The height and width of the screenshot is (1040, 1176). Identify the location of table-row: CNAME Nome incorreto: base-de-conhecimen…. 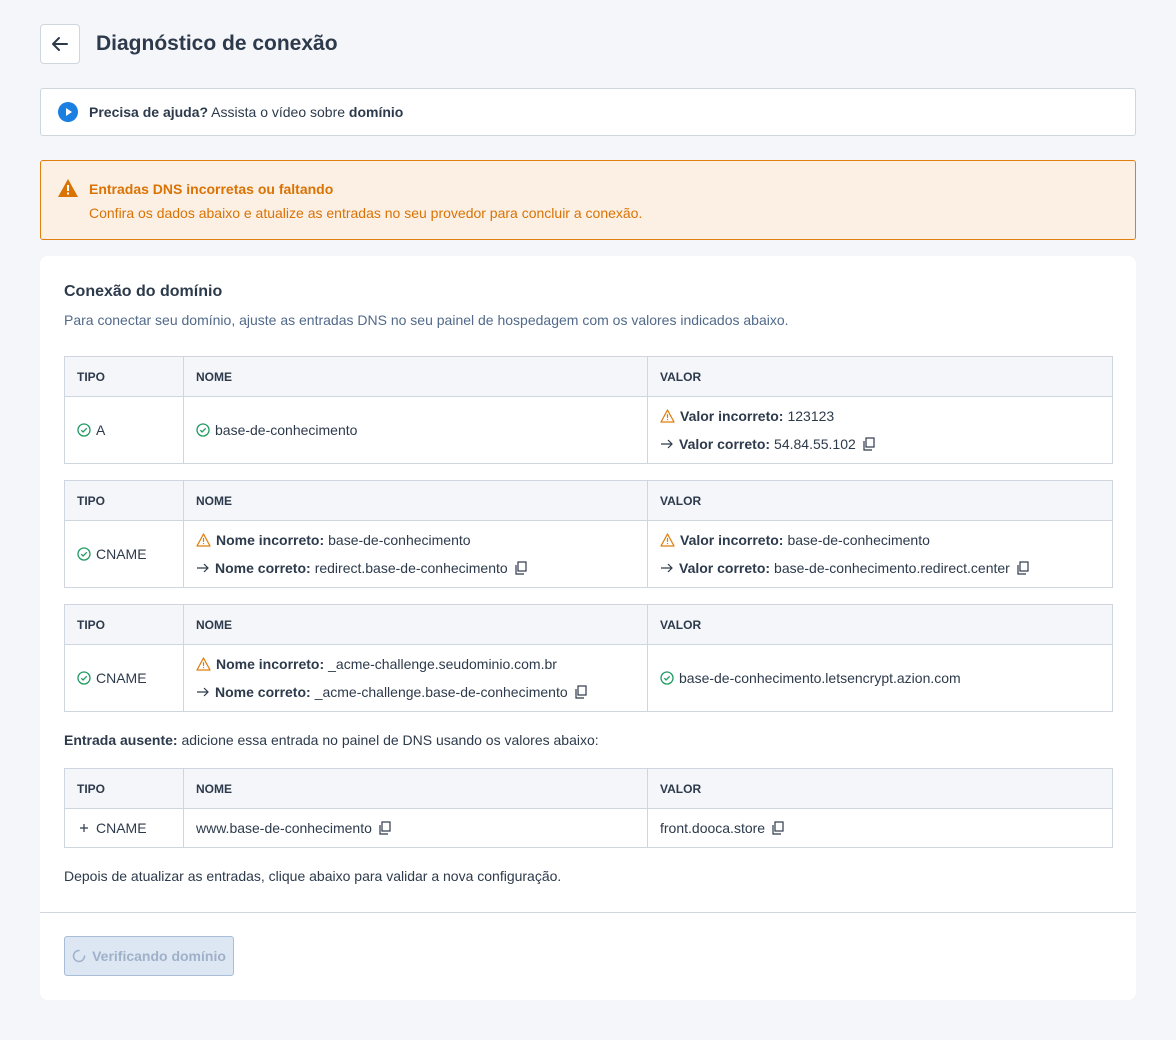
(588, 554).